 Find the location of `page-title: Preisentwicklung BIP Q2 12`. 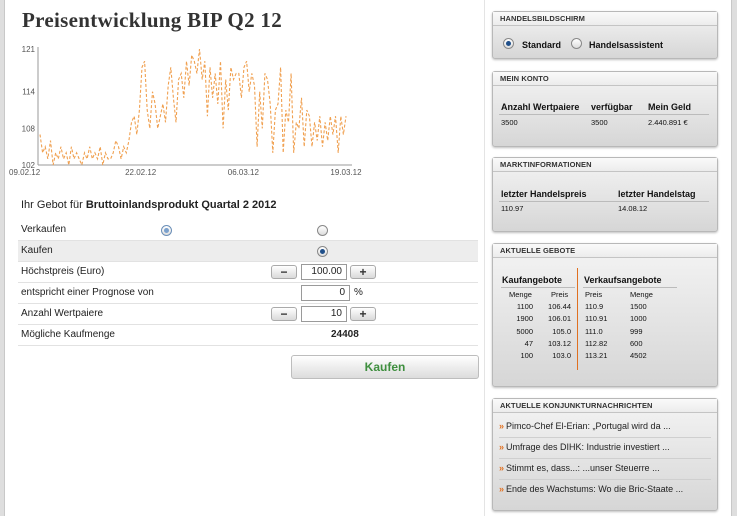

page-title: Preisentwicklung BIP Q2 12 is located at coordinates (152, 20).